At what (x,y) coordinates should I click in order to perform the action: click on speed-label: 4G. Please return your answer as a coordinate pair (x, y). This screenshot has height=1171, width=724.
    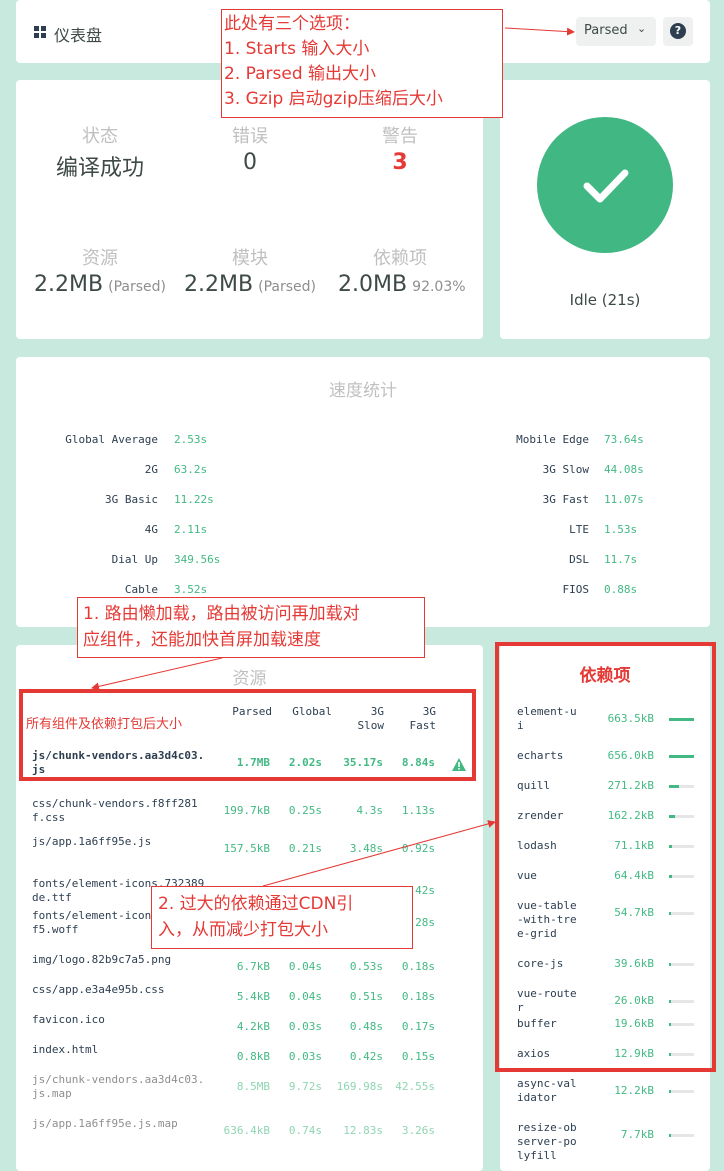
    Looking at the image, I should click on (151, 529).